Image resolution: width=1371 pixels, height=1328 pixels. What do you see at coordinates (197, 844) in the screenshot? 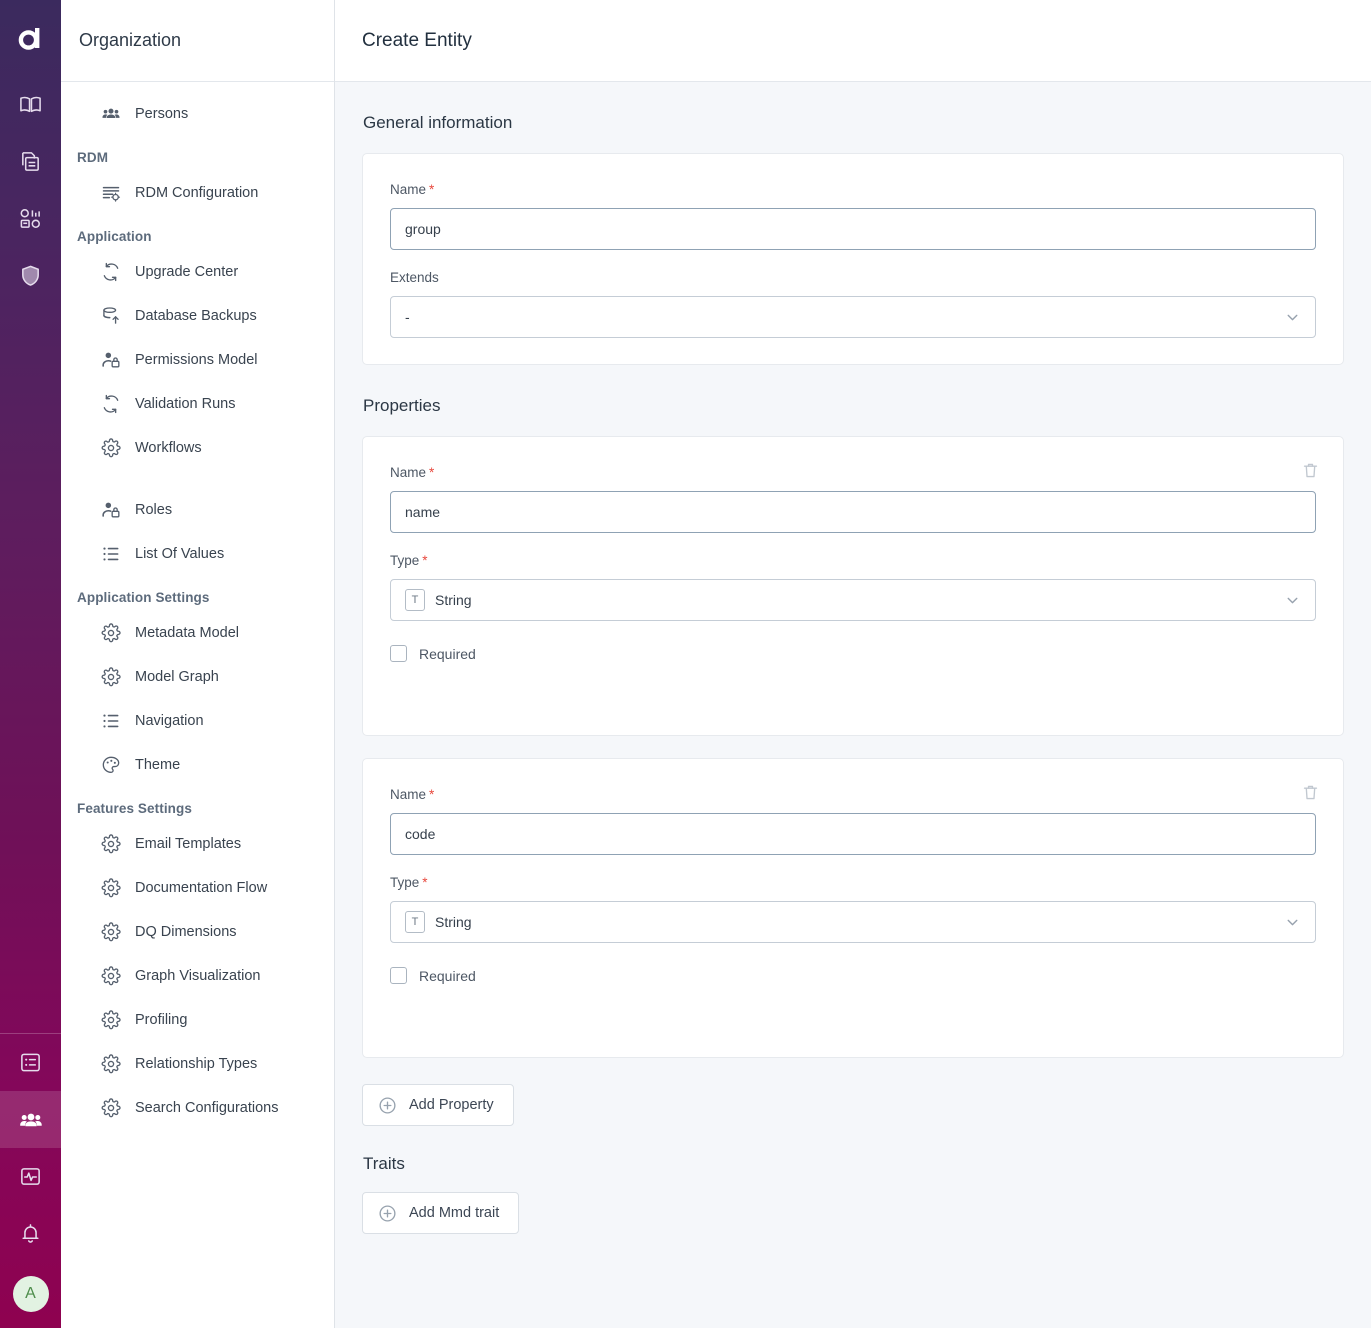
I see `sidebar-item-email-templates: Email Templates` at bounding box center [197, 844].